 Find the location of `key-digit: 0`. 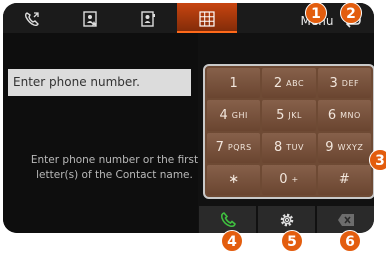

key-digit: 0 is located at coordinates (283, 180).